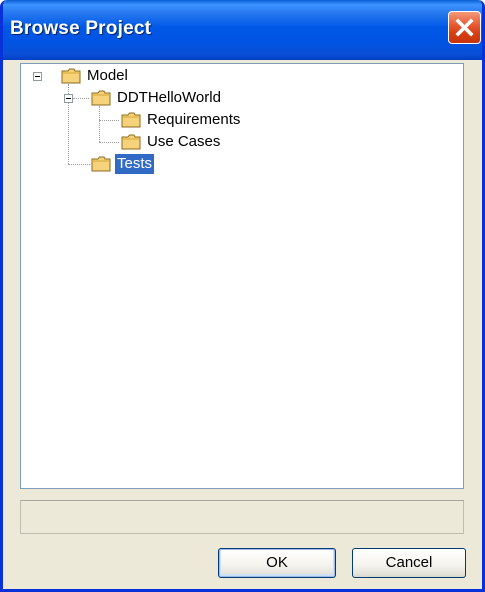  What do you see at coordinates (184, 141) in the screenshot?
I see `tree-item-label: Use Cases` at bounding box center [184, 141].